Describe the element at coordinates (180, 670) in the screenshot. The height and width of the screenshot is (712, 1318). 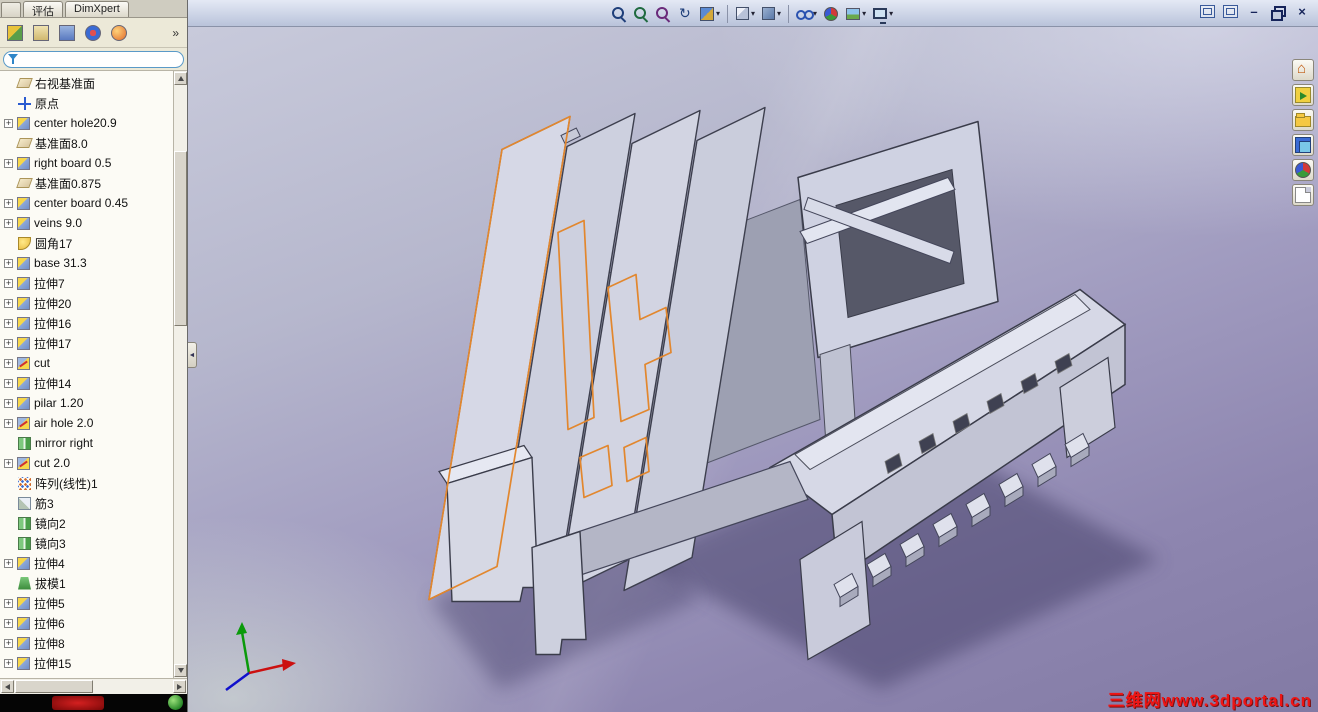
I see `scroll-down-button` at that location.